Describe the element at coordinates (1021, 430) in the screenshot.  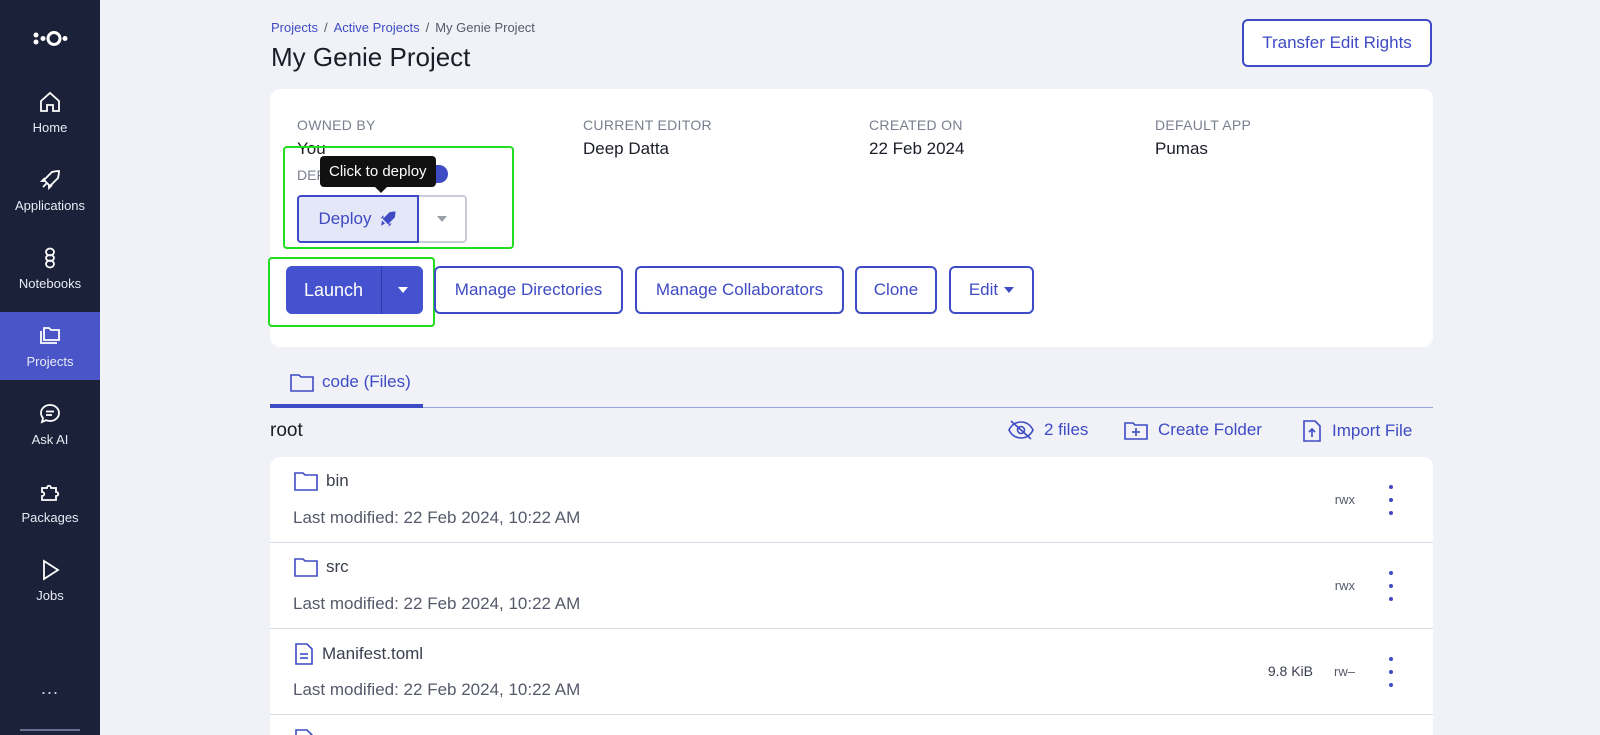
I see `eye-off-icon` at that location.